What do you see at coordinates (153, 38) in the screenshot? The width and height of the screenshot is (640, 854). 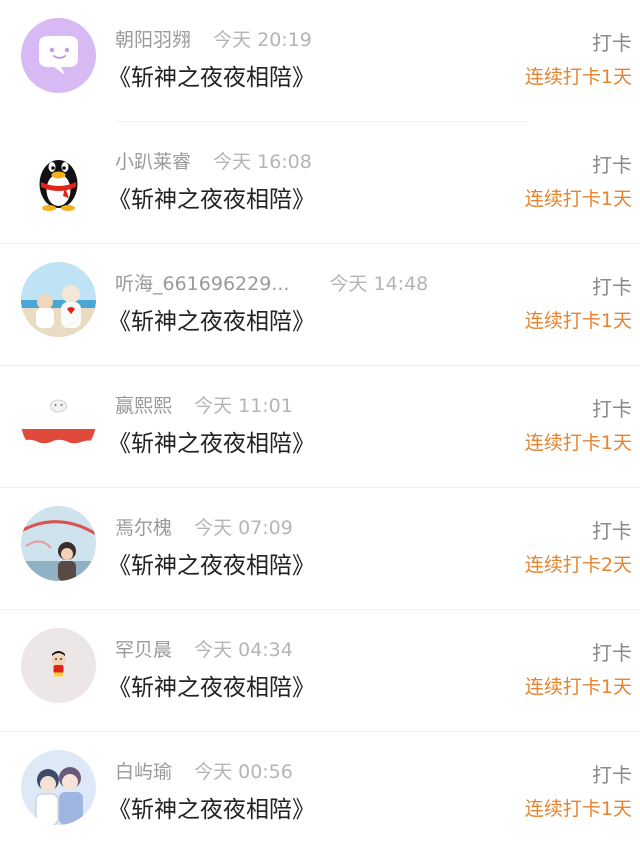 I see `user-name: 朝阳羽翙` at bounding box center [153, 38].